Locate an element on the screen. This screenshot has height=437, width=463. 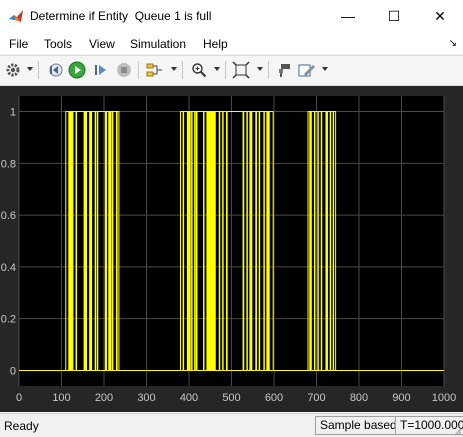
signal-dropdown-arrow-icon is located at coordinates (174, 69).